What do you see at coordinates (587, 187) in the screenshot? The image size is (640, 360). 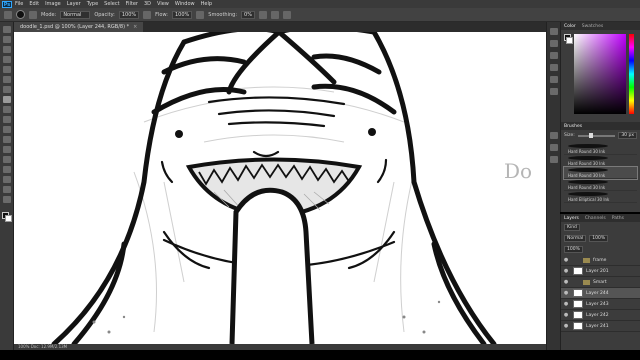 I see `brush-name: Hard Round 30 Ink` at bounding box center [587, 187].